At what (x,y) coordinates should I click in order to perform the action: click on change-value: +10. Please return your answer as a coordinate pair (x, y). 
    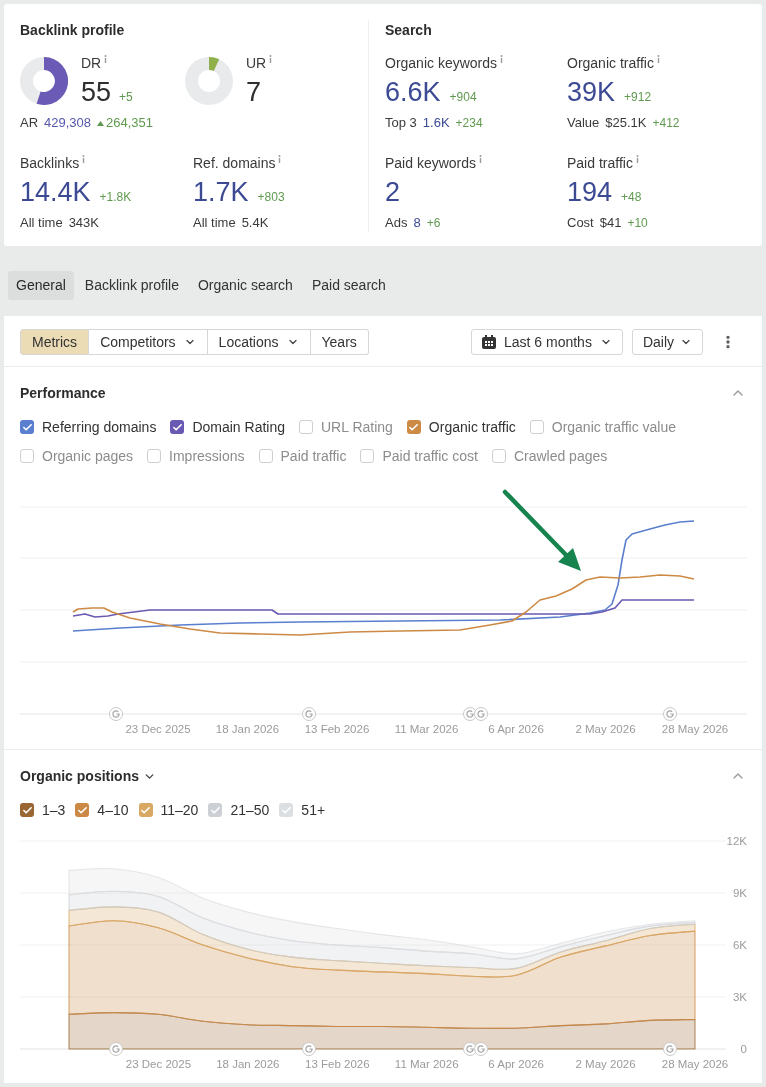
    Looking at the image, I should click on (637, 223).